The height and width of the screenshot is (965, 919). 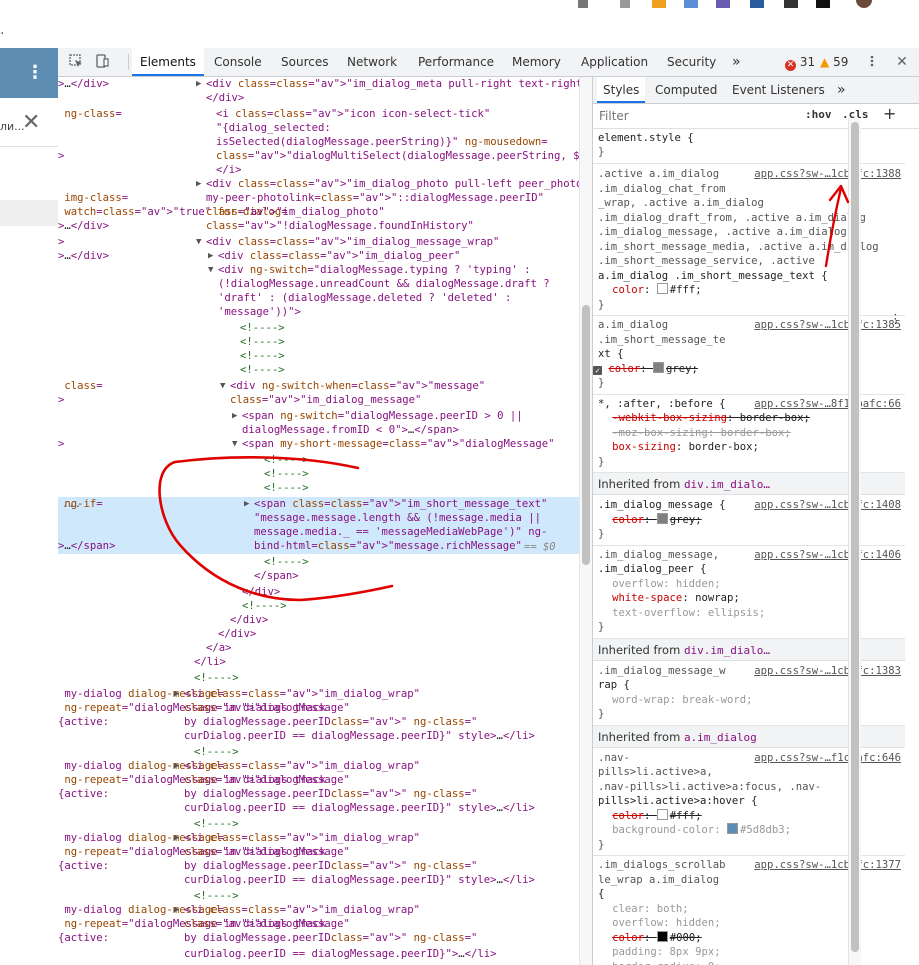 What do you see at coordinates (102, 62) in the screenshot?
I see `device-toolbar-icon` at bounding box center [102, 62].